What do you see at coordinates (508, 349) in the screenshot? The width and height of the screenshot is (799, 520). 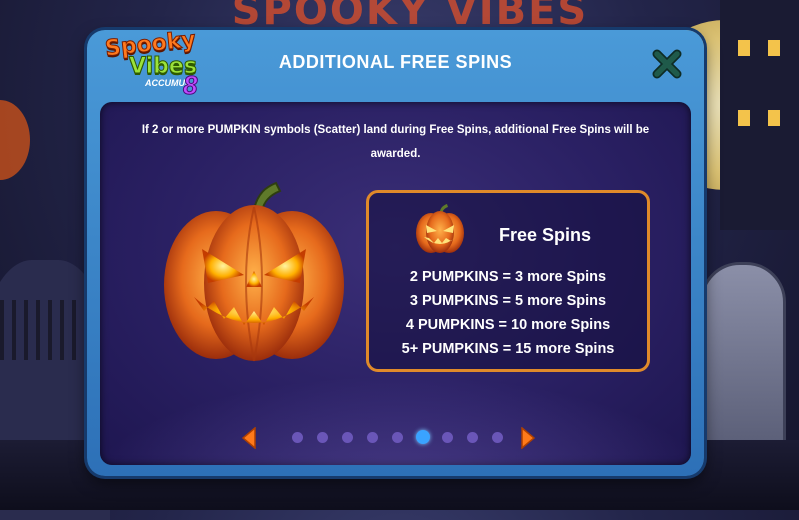 I see `paytable-row: 5+ PUMPKINS = 15 more Spins` at bounding box center [508, 349].